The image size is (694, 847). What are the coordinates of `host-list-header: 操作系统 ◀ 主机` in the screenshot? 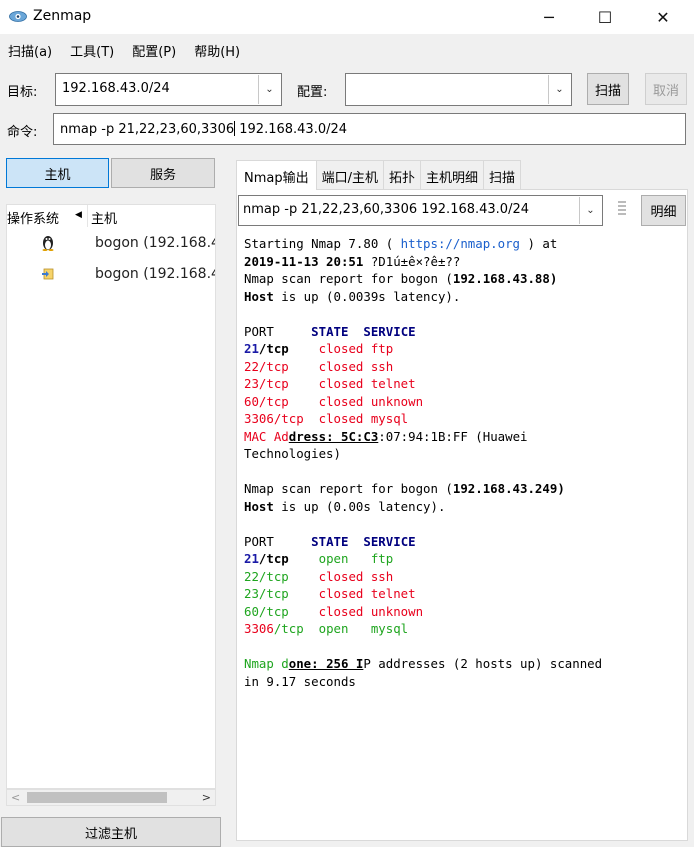 It's located at (111, 216).